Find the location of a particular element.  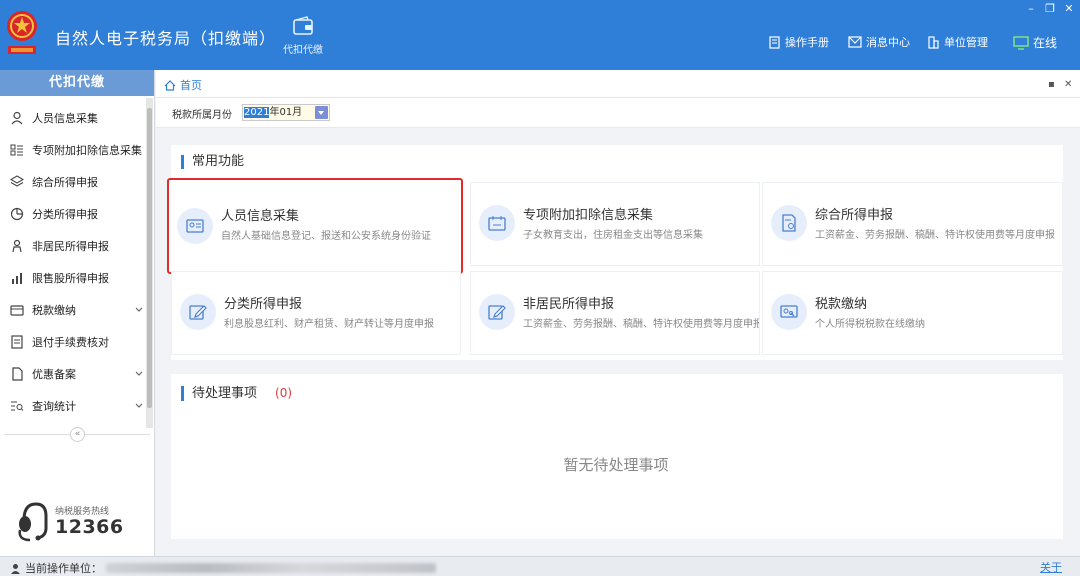

sidebar-item-preferential-filing: 优惠备案 is located at coordinates (73, 374).